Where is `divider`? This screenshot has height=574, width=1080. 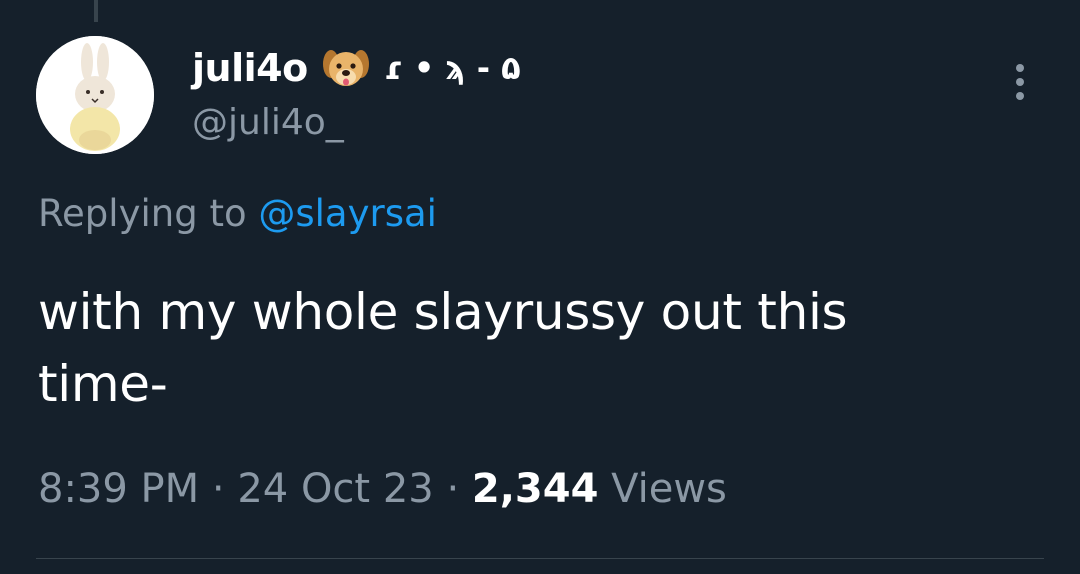
divider is located at coordinates (540, 558).